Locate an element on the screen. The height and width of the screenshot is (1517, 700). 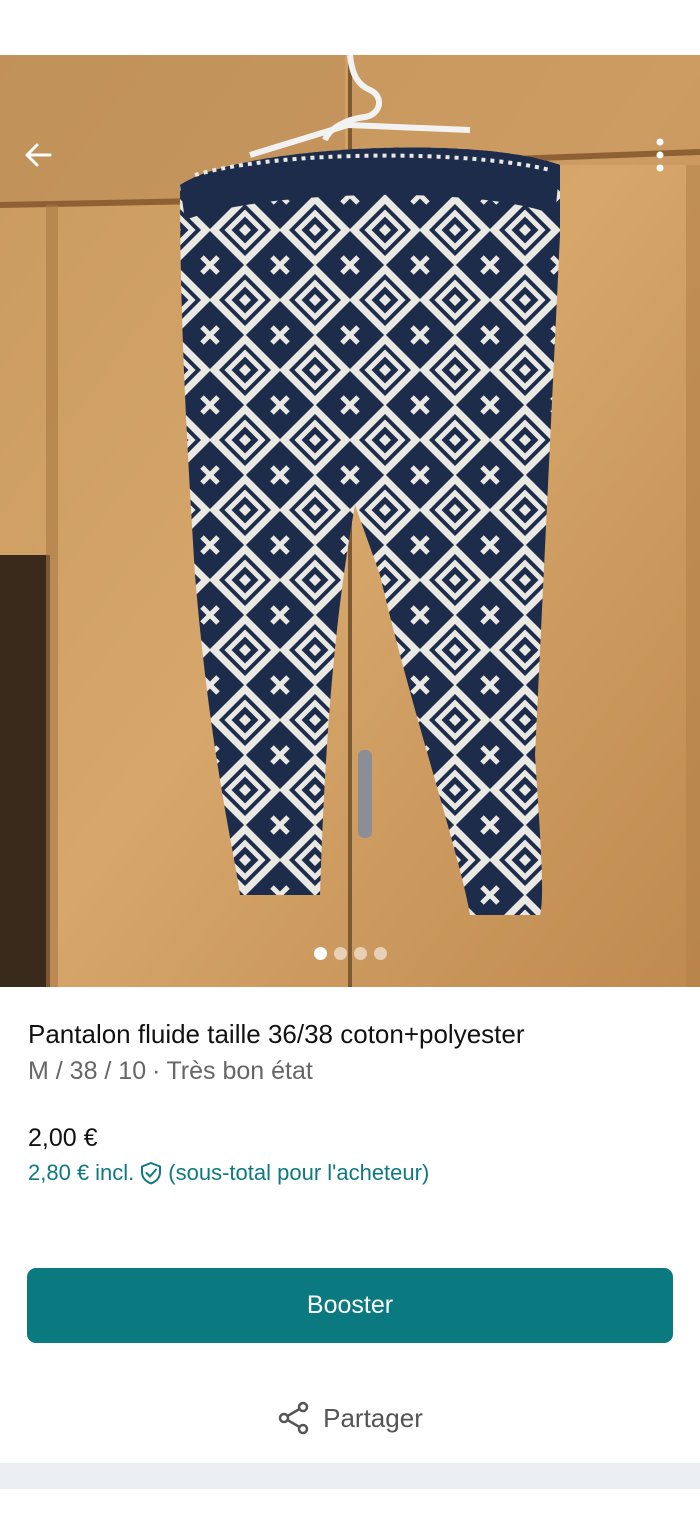
share-icon is located at coordinates (293, 1418).